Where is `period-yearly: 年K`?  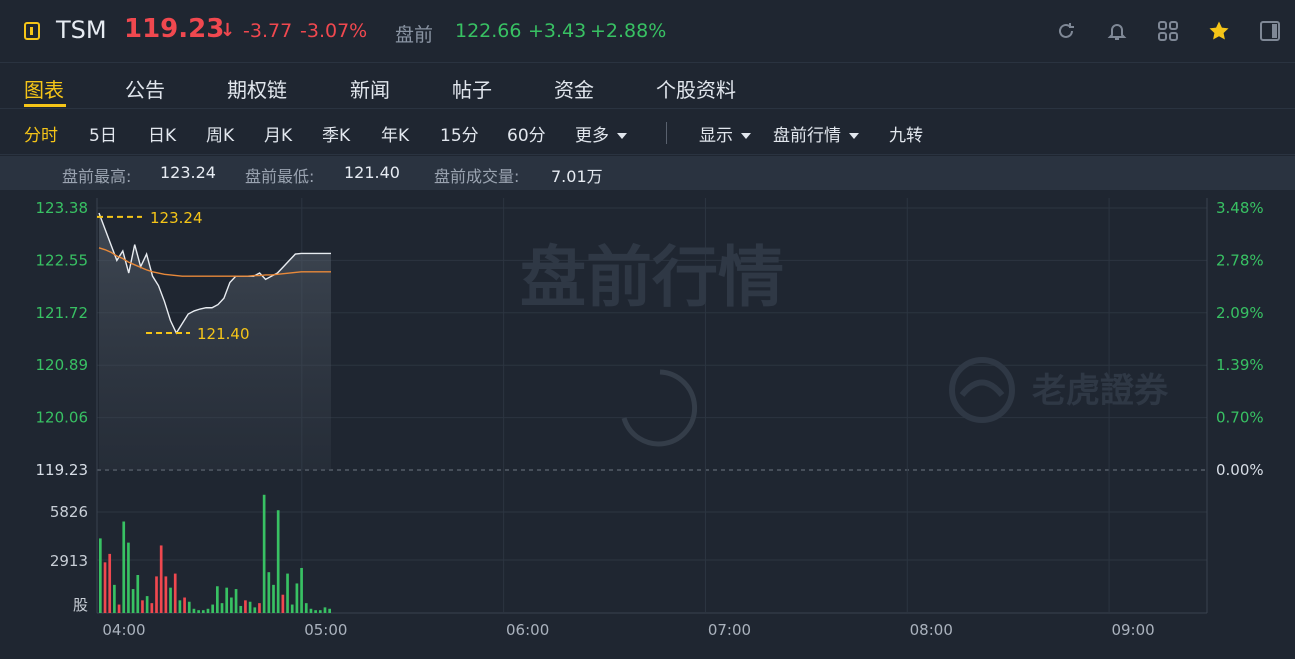
period-yearly: 年K is located at coordinates (395, 133).